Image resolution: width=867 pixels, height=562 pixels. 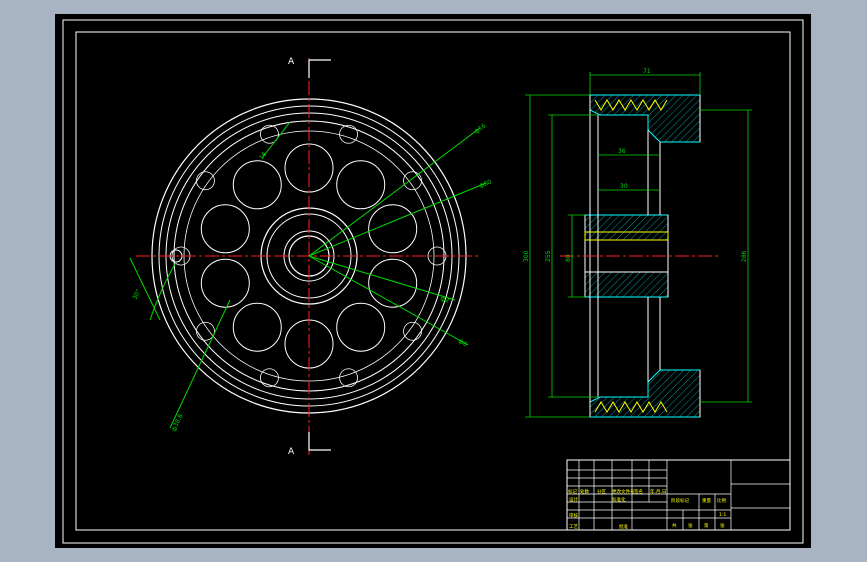 What do you see at coordinates (601, 491) in the screenshot?
I see `tb-label-zone: 分区` at bounding box center [601, 491].